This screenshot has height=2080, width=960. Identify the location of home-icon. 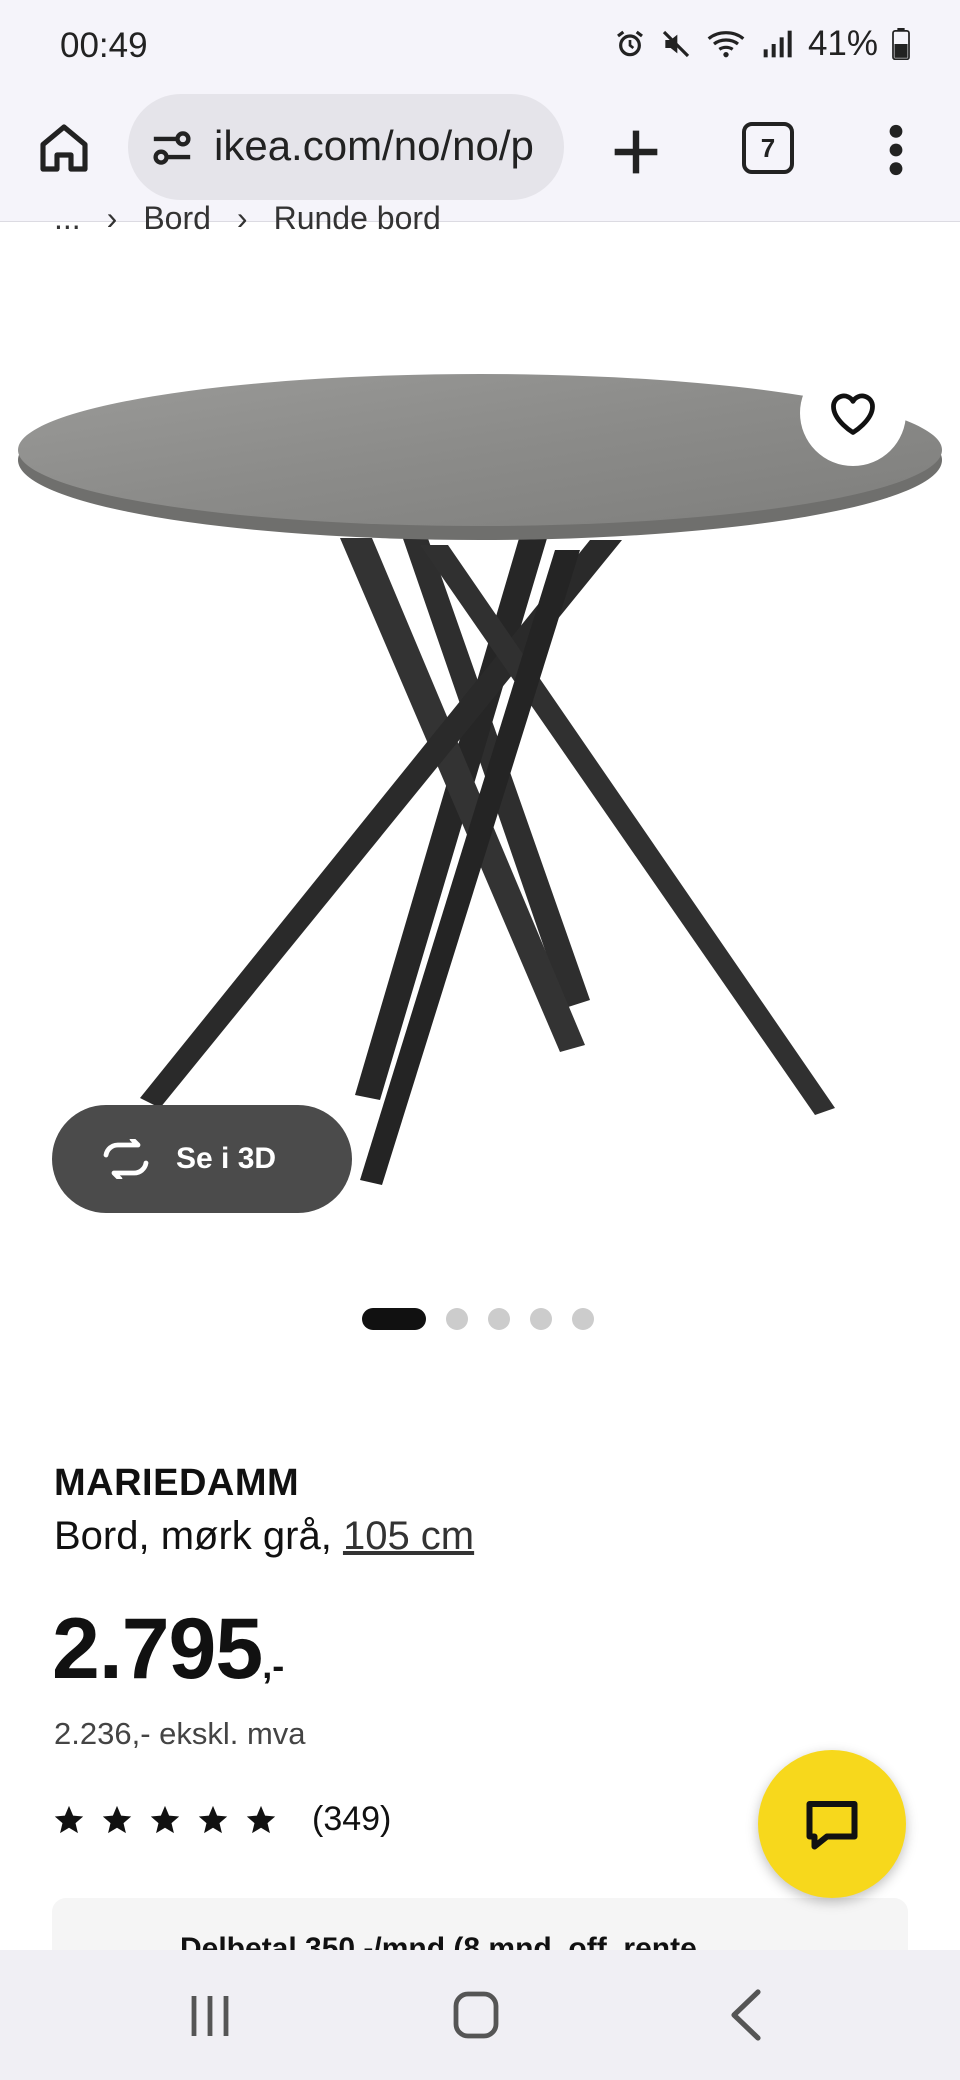
(64, 148).